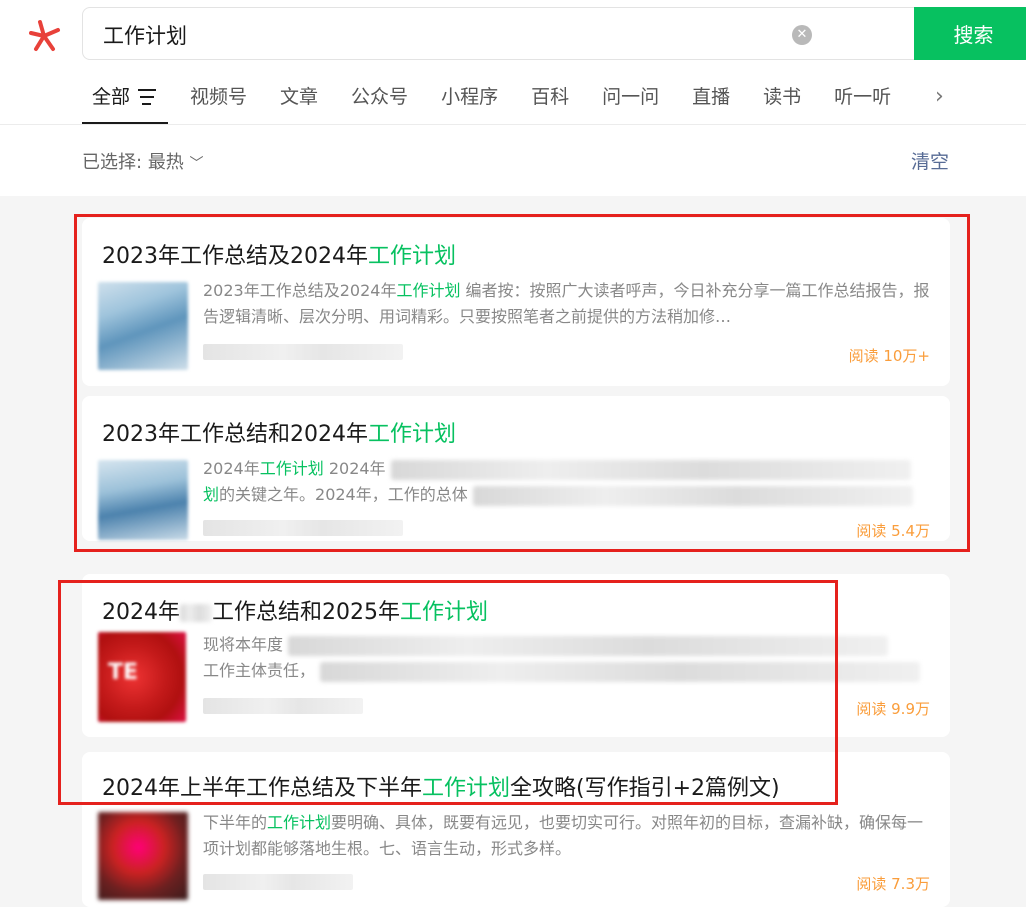 Image resolution: width=1026 pixels, height=907 pixels. I want to click on tab-official-accounts: 公众号, so click(379, 102).